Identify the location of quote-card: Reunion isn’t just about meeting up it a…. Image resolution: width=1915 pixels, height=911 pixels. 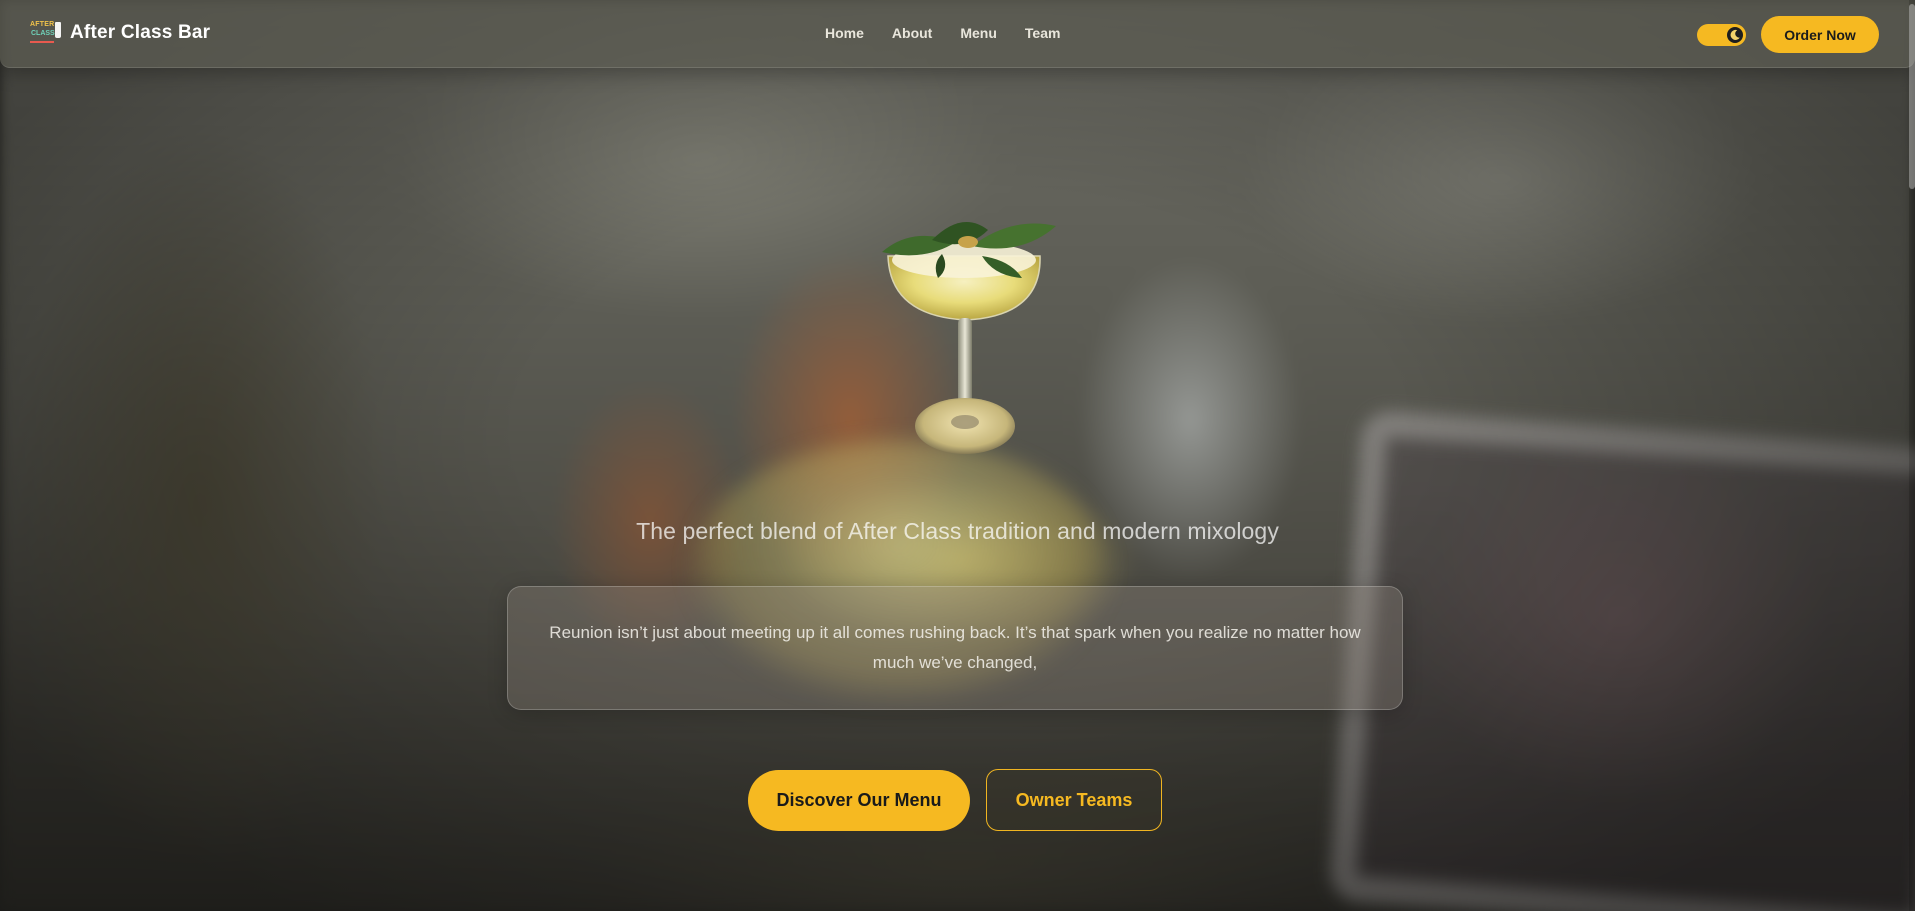
(955, 648).